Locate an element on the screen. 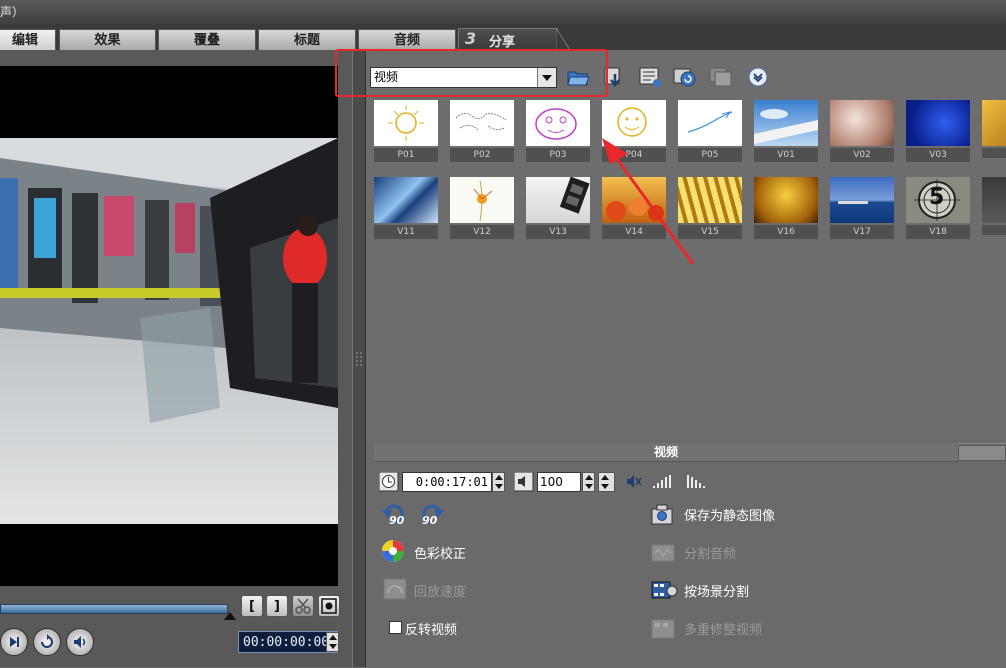  clip-thumb-p03: P03 is located at coordinates (558, 131).